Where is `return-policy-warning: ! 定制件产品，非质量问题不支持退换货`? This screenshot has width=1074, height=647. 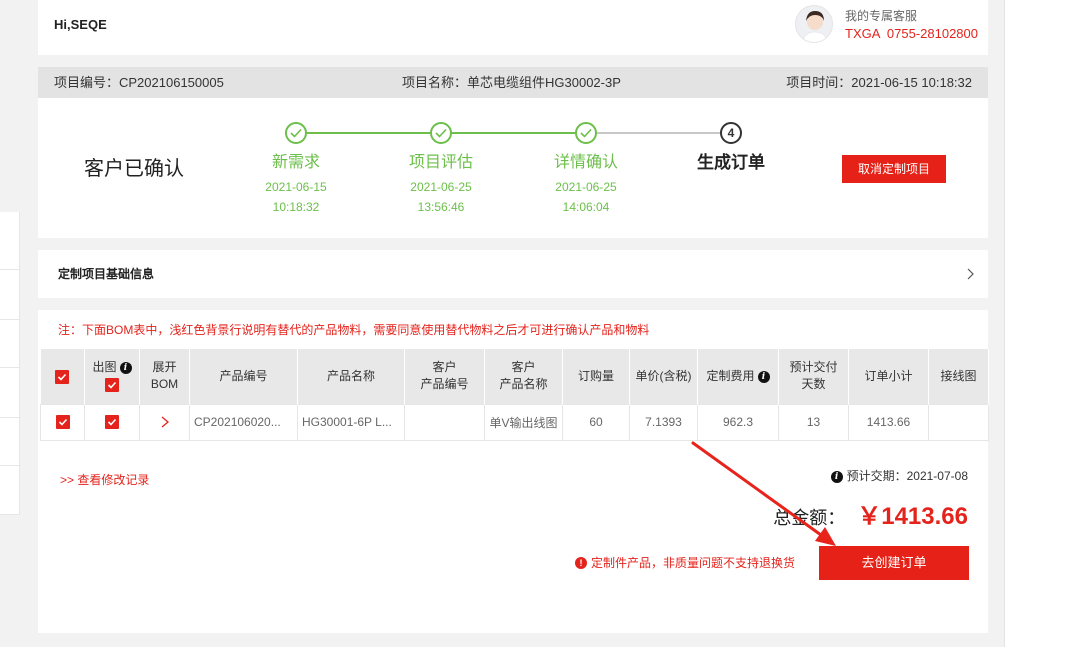 return-policy-warning: ! 定制件产品，非质量问题不支持退换货 is located at coordinates (684, 563).